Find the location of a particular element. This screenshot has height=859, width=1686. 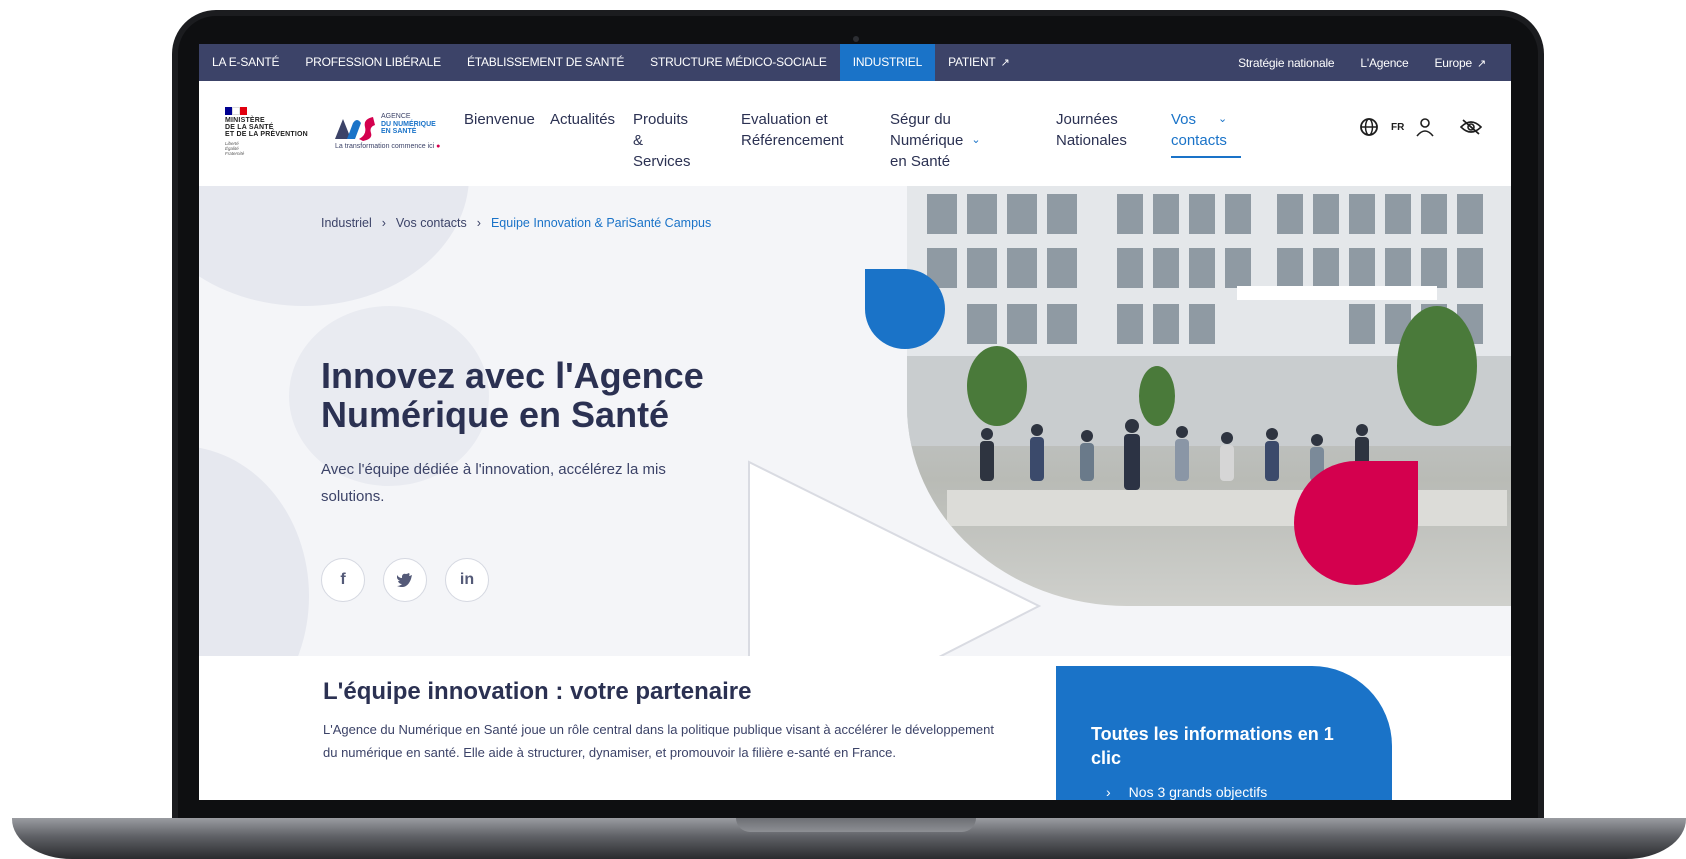

accessibility-eye-slash-icon is located at coordinates (1471, 127).